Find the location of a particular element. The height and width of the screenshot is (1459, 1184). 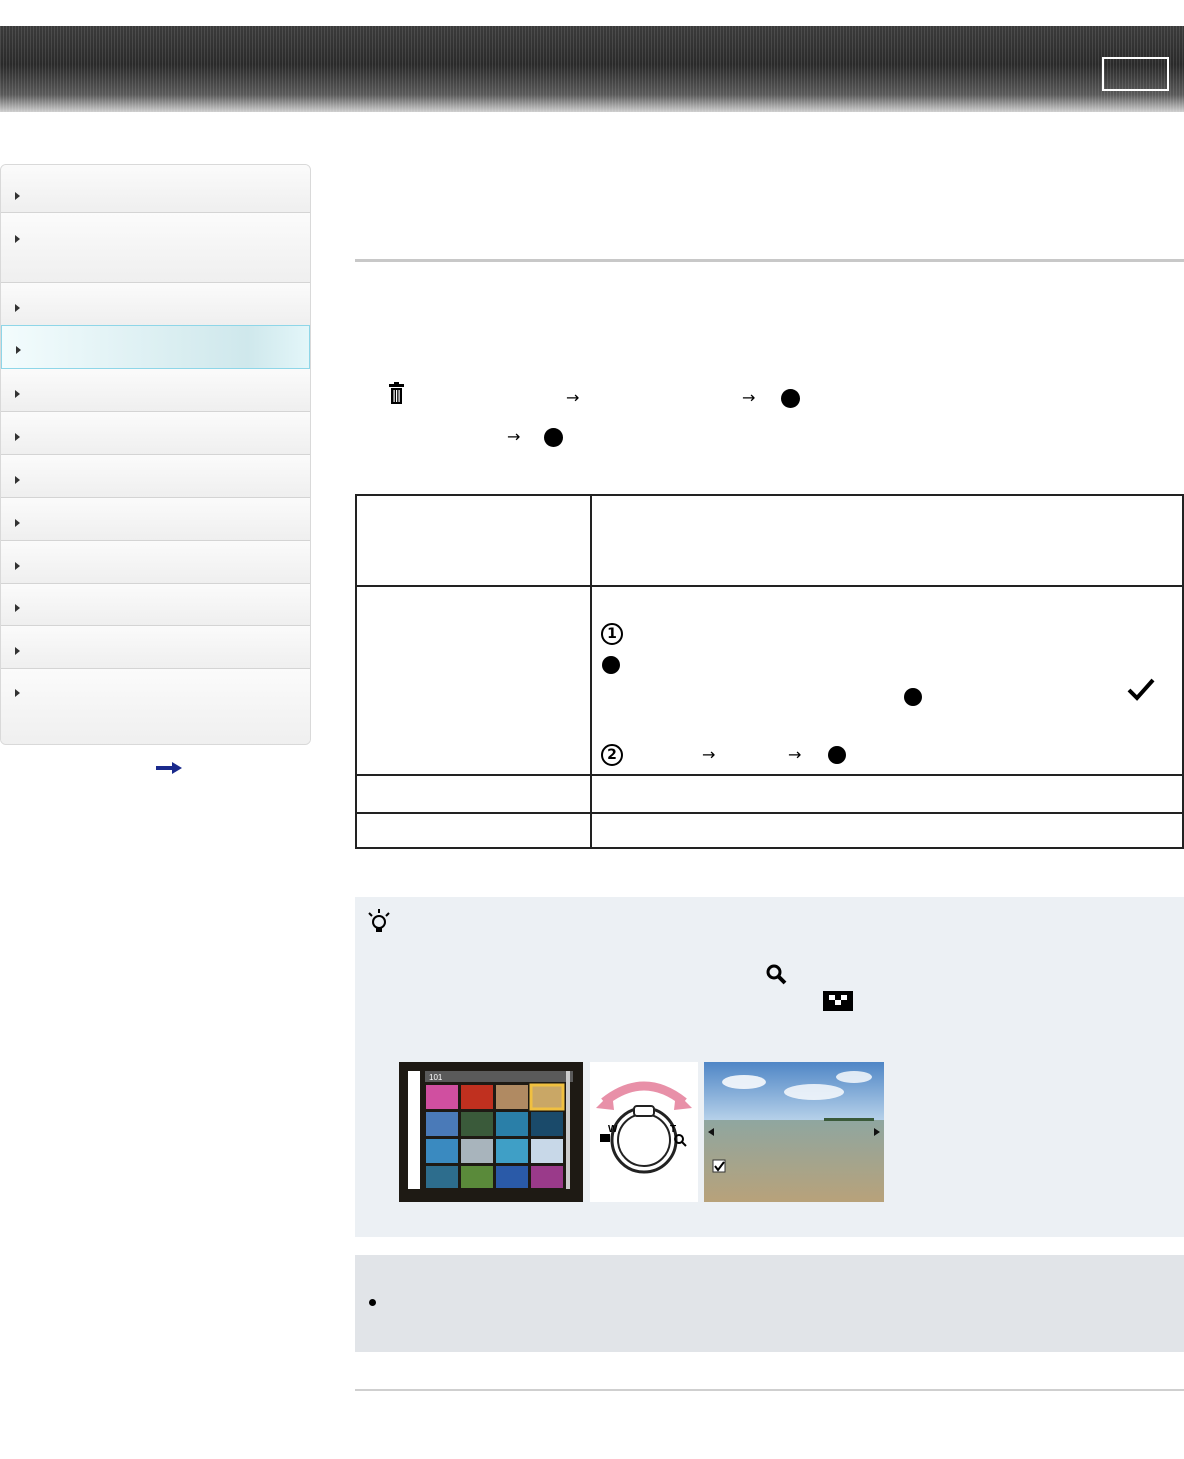

folder-label: 101 is located at coordinates (436, 1077).